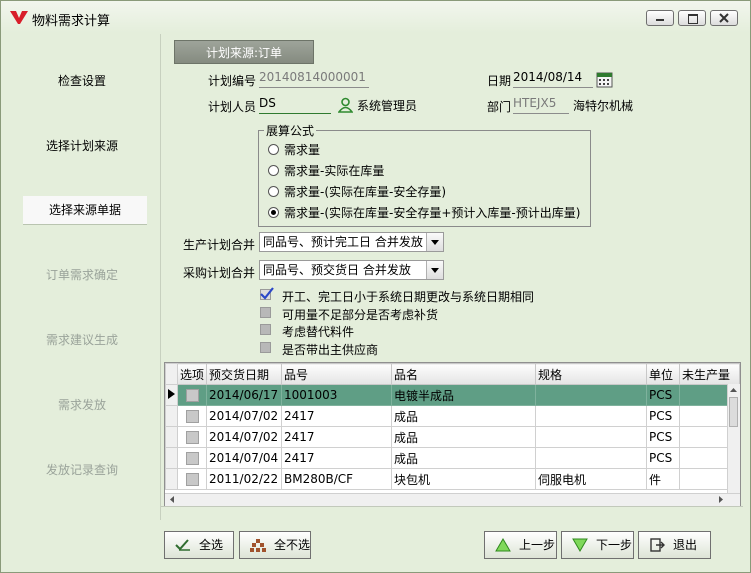 This screenshot has width=751, height=573. I want to click on item-no-cell: 1001003, so click(336, 395).